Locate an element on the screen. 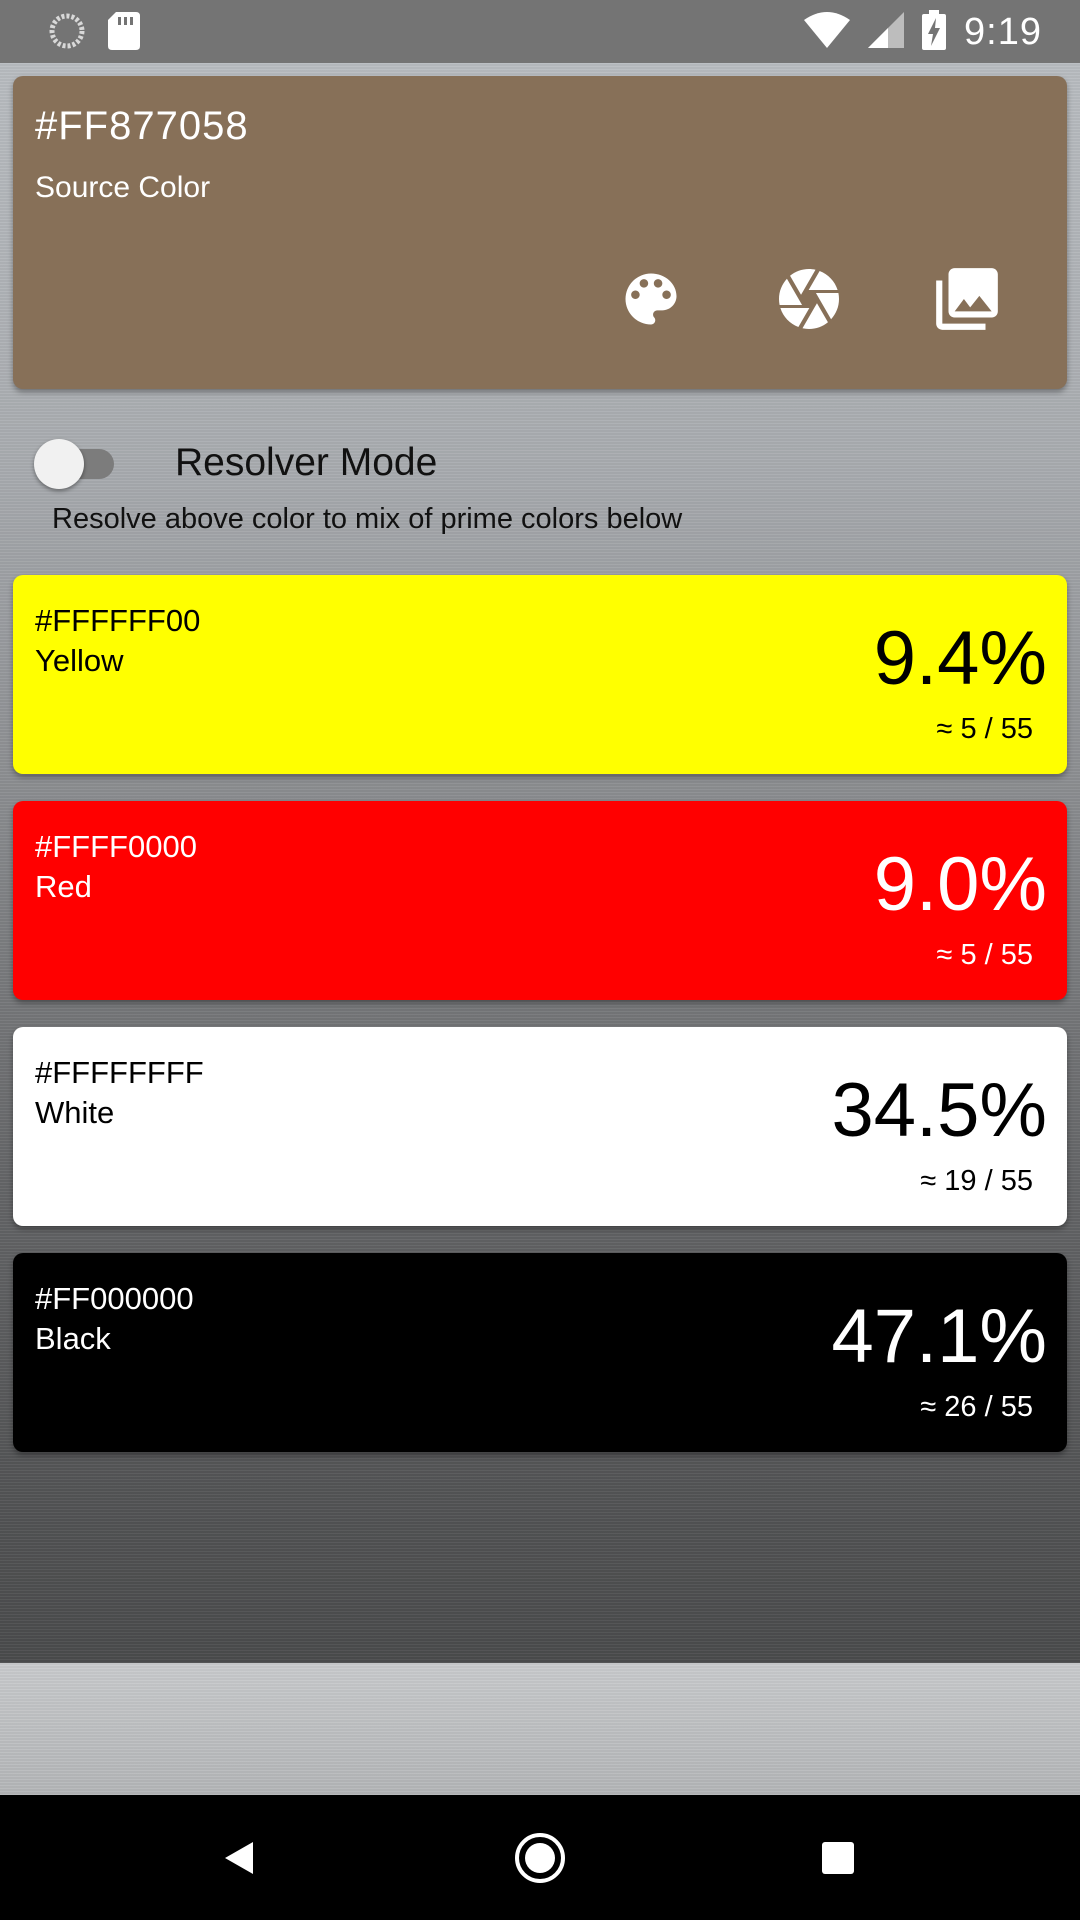 The height and width of the screenshot is (1920, 1080). prime-ratio: ≈ 19 / 55 is located at coordinates (976, 1181).